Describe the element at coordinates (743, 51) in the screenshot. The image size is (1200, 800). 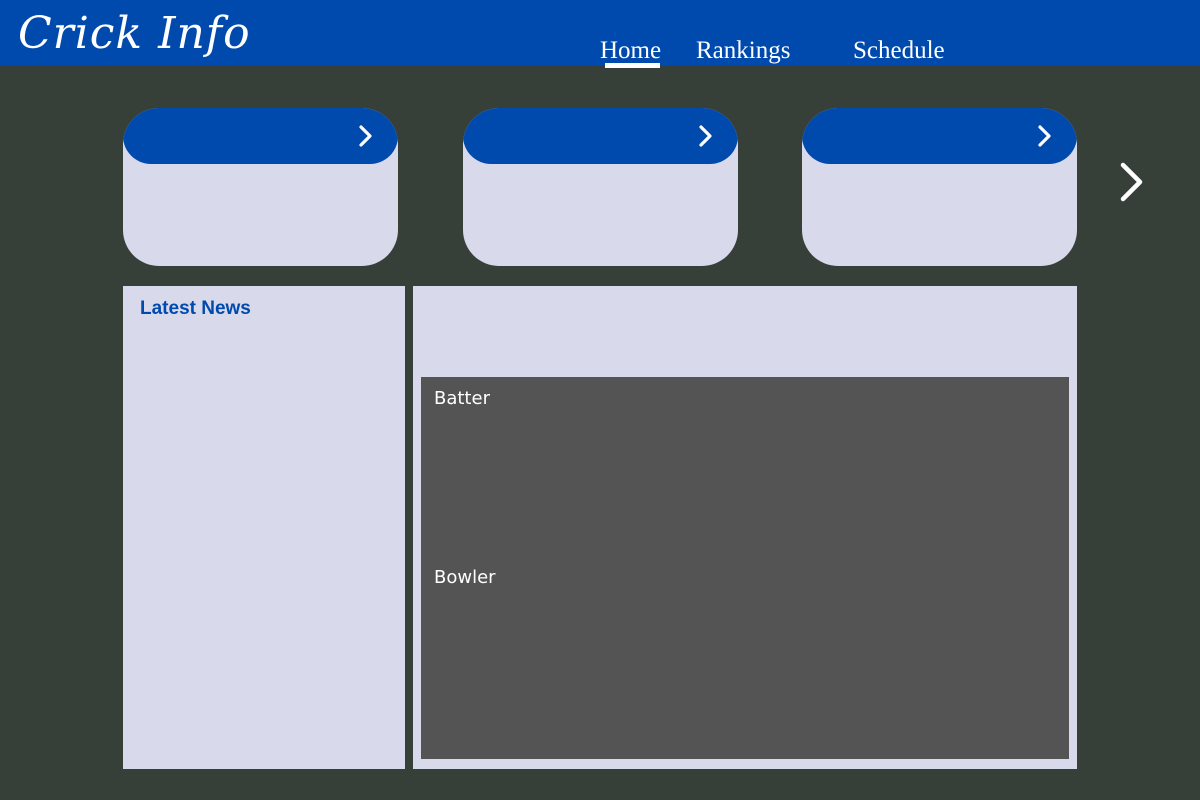
I see `nav-item-rankings: Rankings` at that location.